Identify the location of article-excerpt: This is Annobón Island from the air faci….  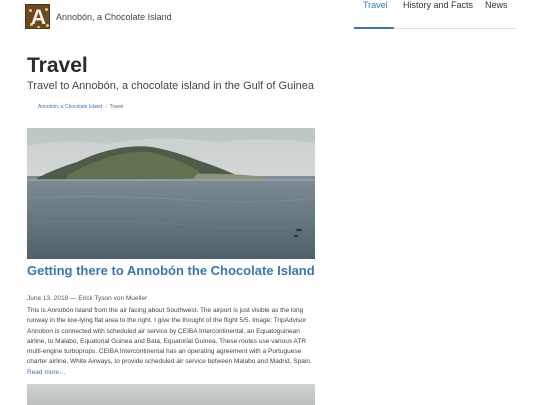
(173, 342).